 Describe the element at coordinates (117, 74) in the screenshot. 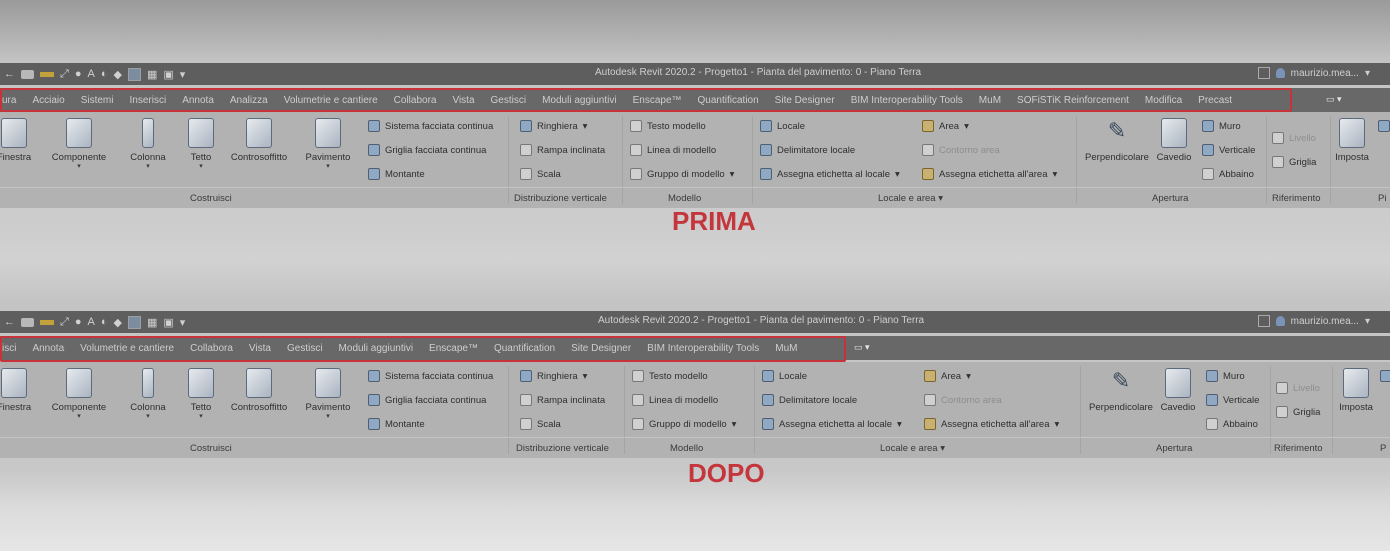

I see `section-icon: ◆` at that location.